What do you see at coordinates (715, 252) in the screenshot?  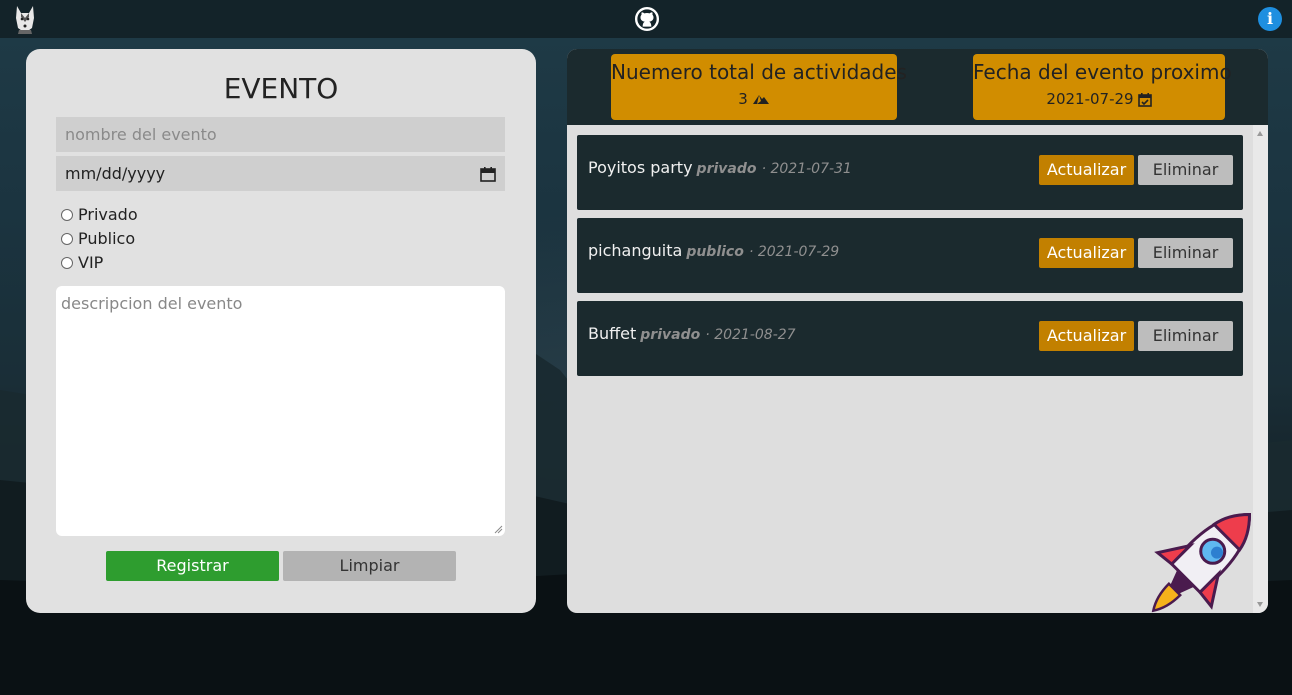 I see `event-type: publico` at bounding box center [715, 252].